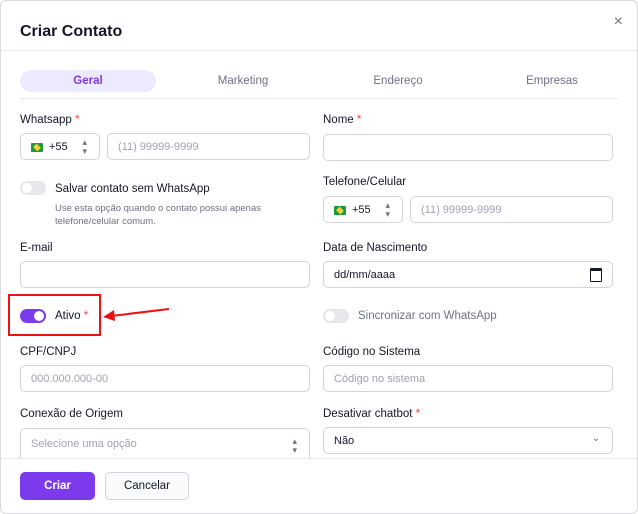 This screenshot has height=514, width=638. I want to click on annotation-highlight-box, so click(54, 315).